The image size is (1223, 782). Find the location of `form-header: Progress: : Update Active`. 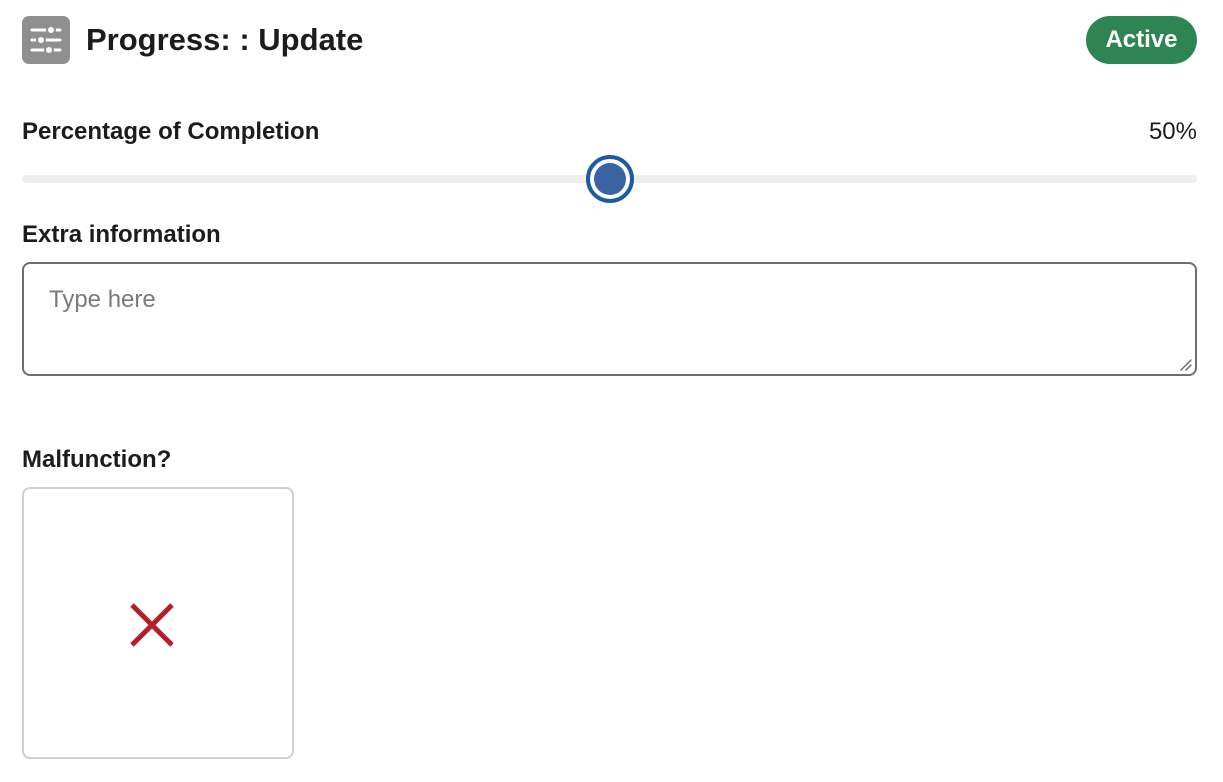

form-header: Progress: : Update Active is located at coordinates (609, 40).